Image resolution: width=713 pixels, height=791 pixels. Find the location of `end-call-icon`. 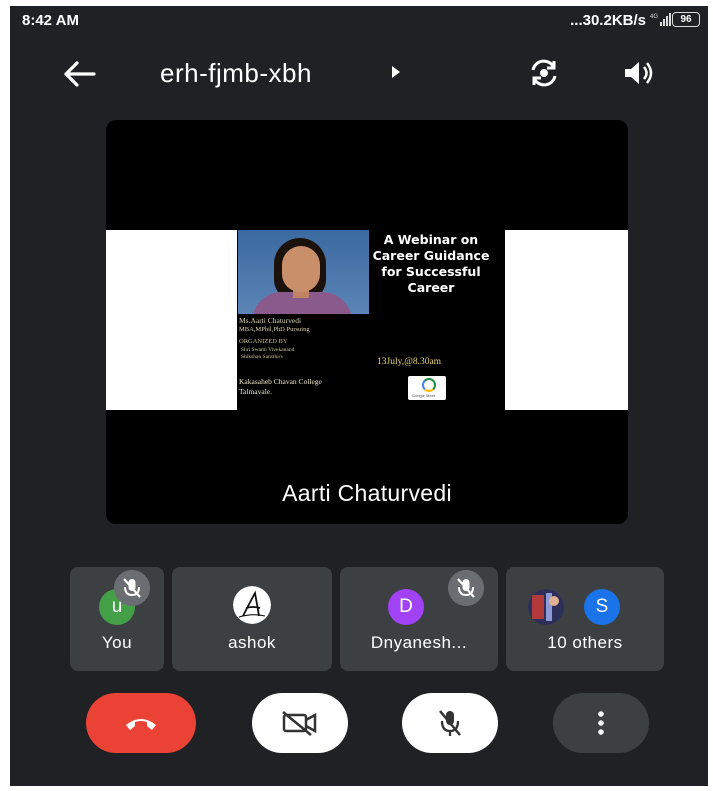

end-call-icon is located at coordinates (141, 724).